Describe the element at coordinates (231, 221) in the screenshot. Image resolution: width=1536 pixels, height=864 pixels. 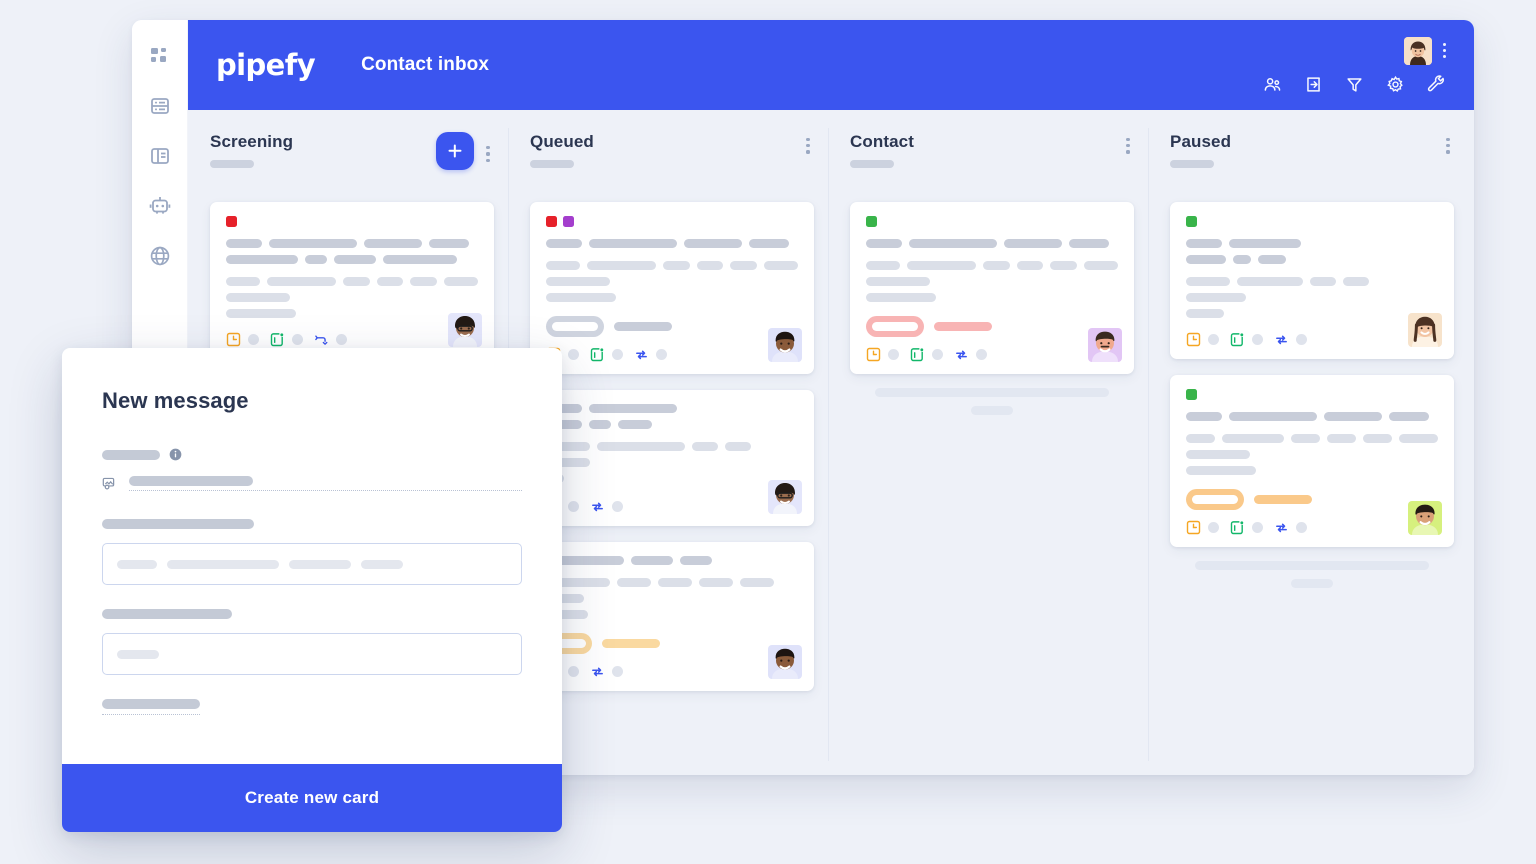
I see `card-label-red` at that location.